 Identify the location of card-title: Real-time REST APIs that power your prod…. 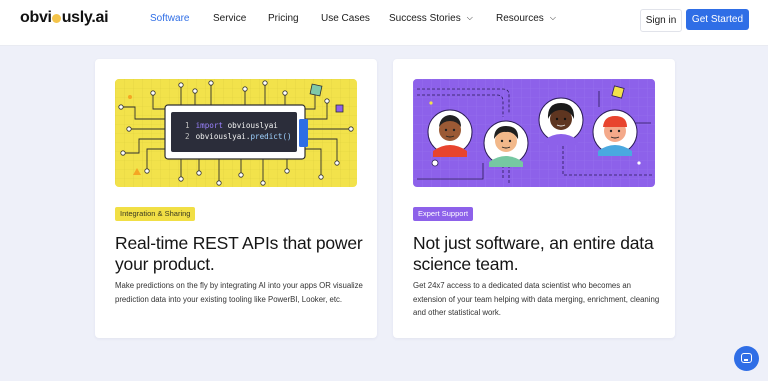
(239, 253).